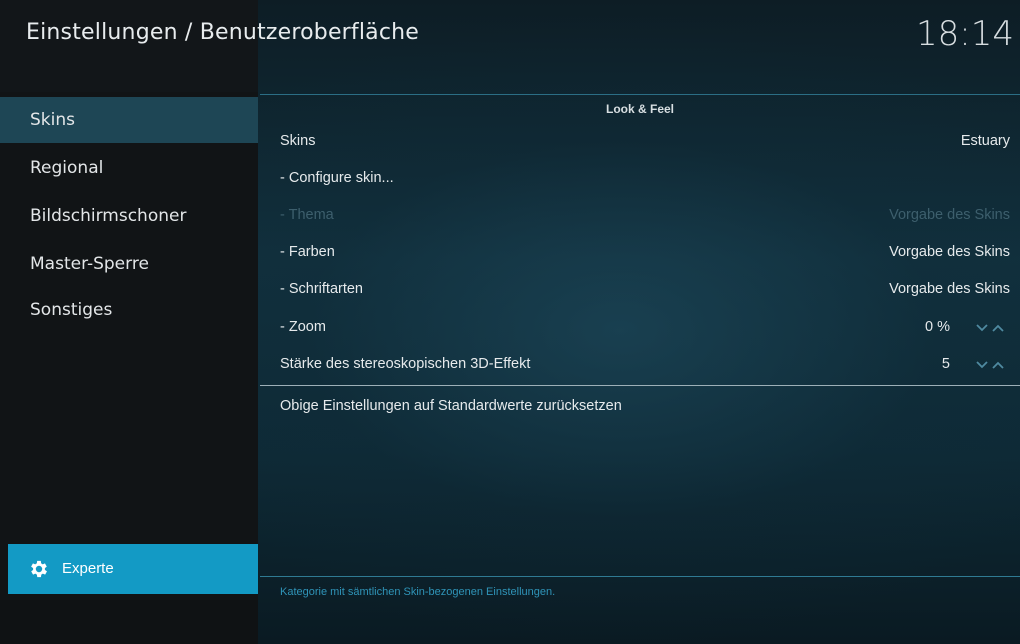 The width and height of the screenshot is (1020, 644). What do you see at coordinates (133, 569) in the screenshot?
I see `settings-level-button: Experte` at bounding box center [133, 569].